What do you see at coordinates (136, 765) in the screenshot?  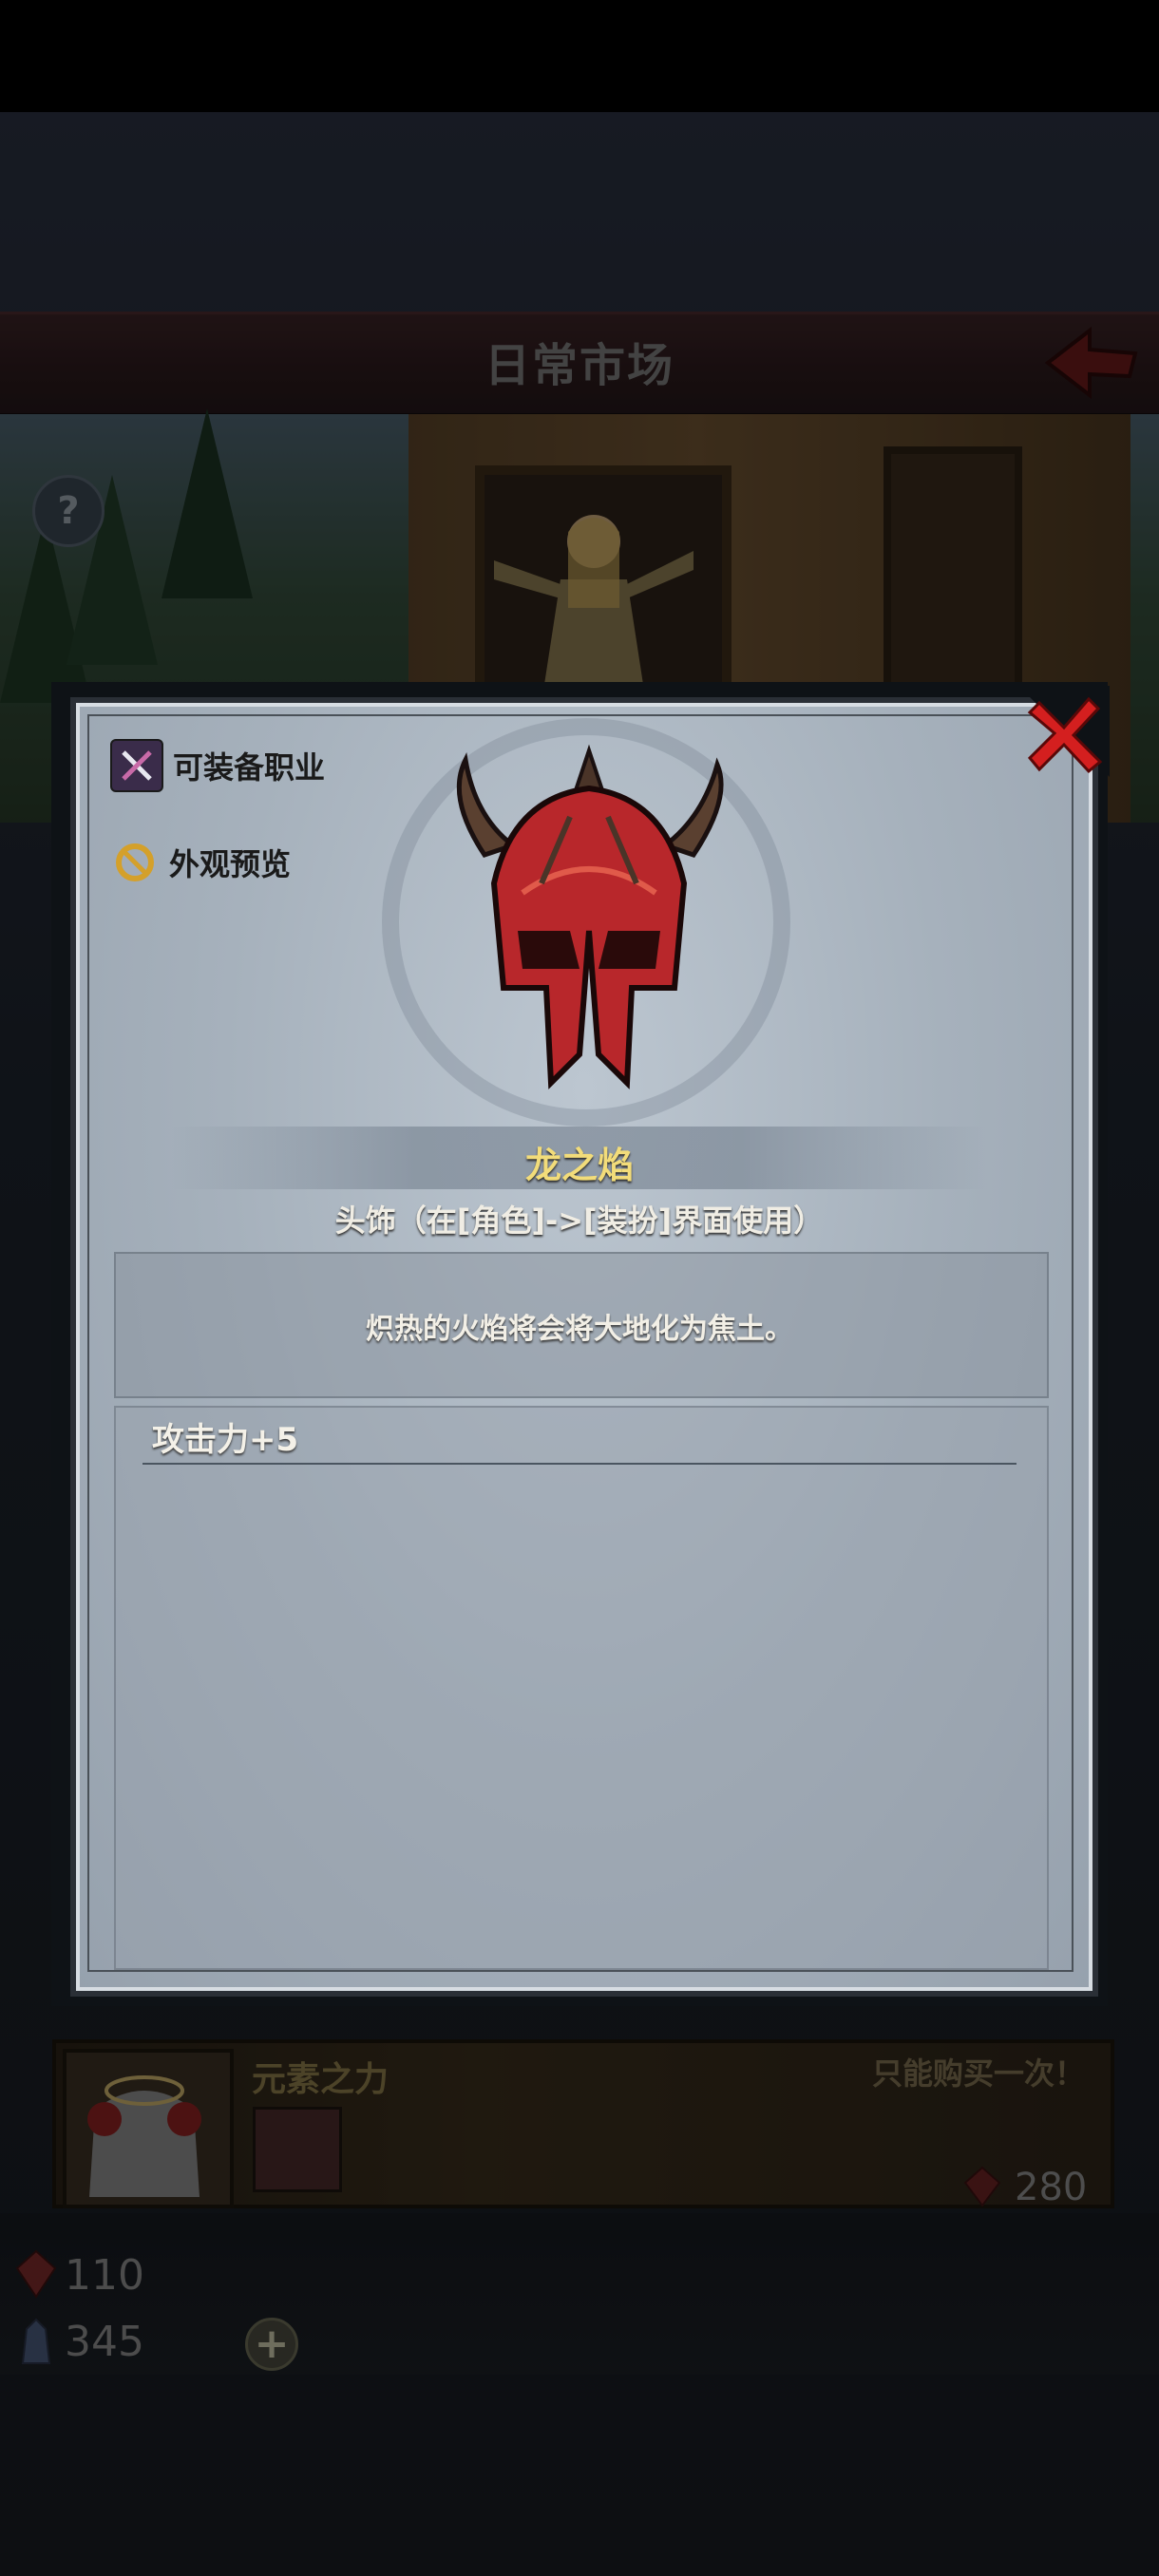 I see `crossed-weapons-icon` at bounding box center [136, 765].